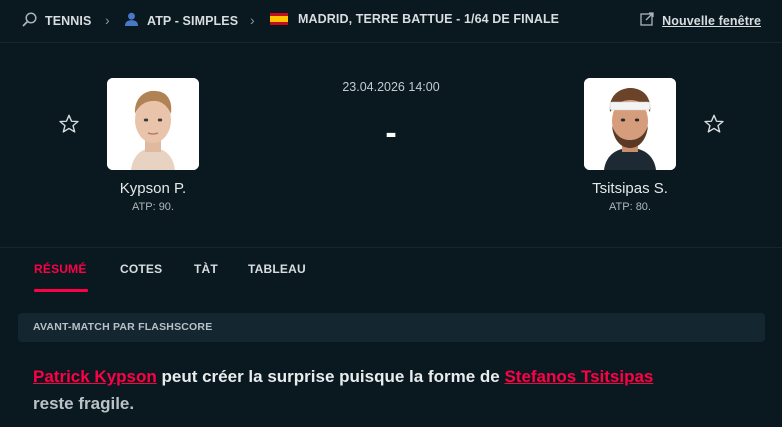  I want to click on breadcrumb-tournament-label: MADRID, TERRE BATTUE - 1/64 DE FINALE, so click(429, 19).